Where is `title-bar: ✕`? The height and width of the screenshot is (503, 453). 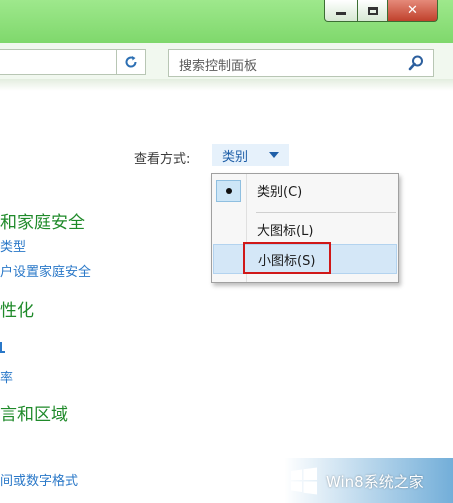
title-bar: ✕ is located at coordinates (226, 21).